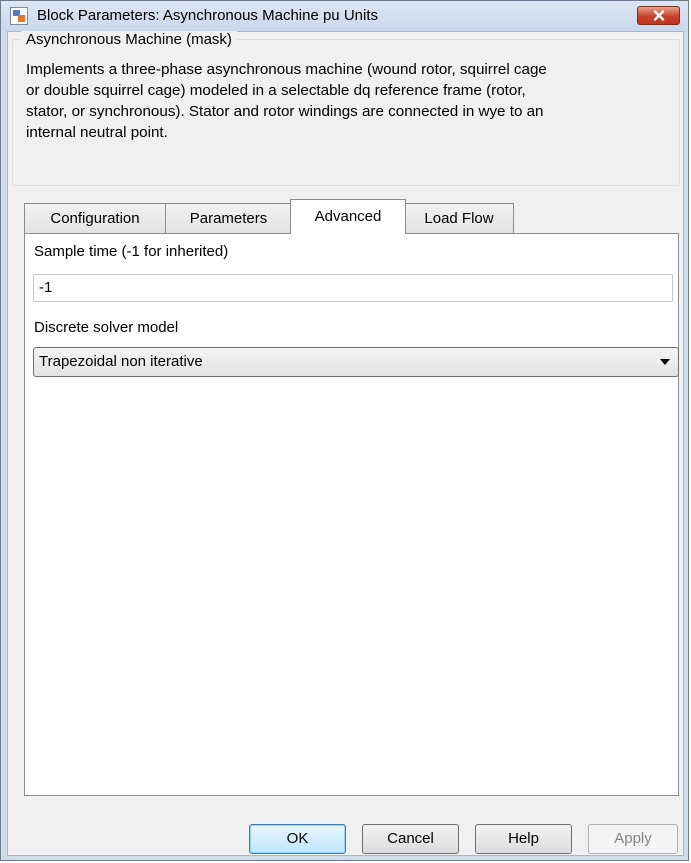 The image size is (691, 863). I want to click on tab-parameters: Parameters, so click(228, 218).